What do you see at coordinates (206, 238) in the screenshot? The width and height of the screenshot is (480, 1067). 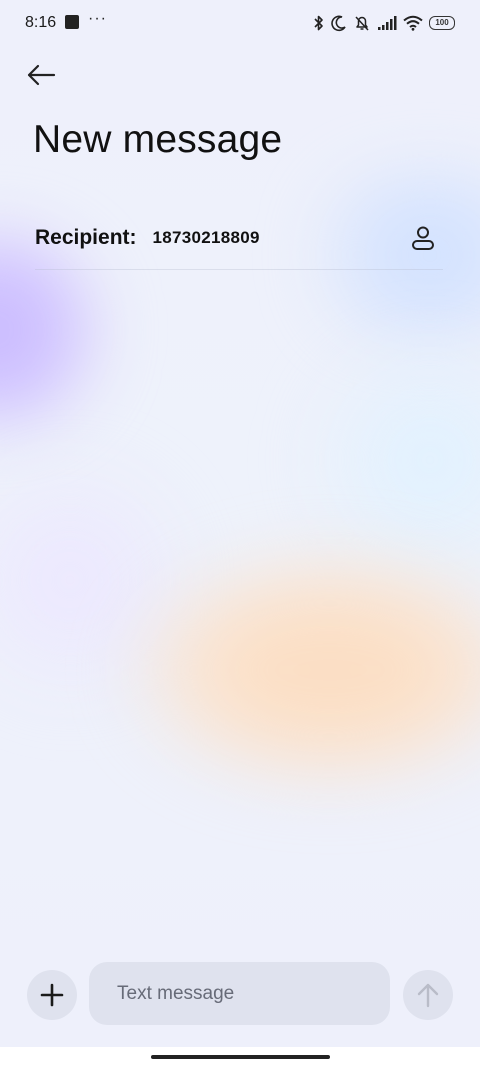 I see `recipient-number: 18730218809` at bounding box center [206, 238].